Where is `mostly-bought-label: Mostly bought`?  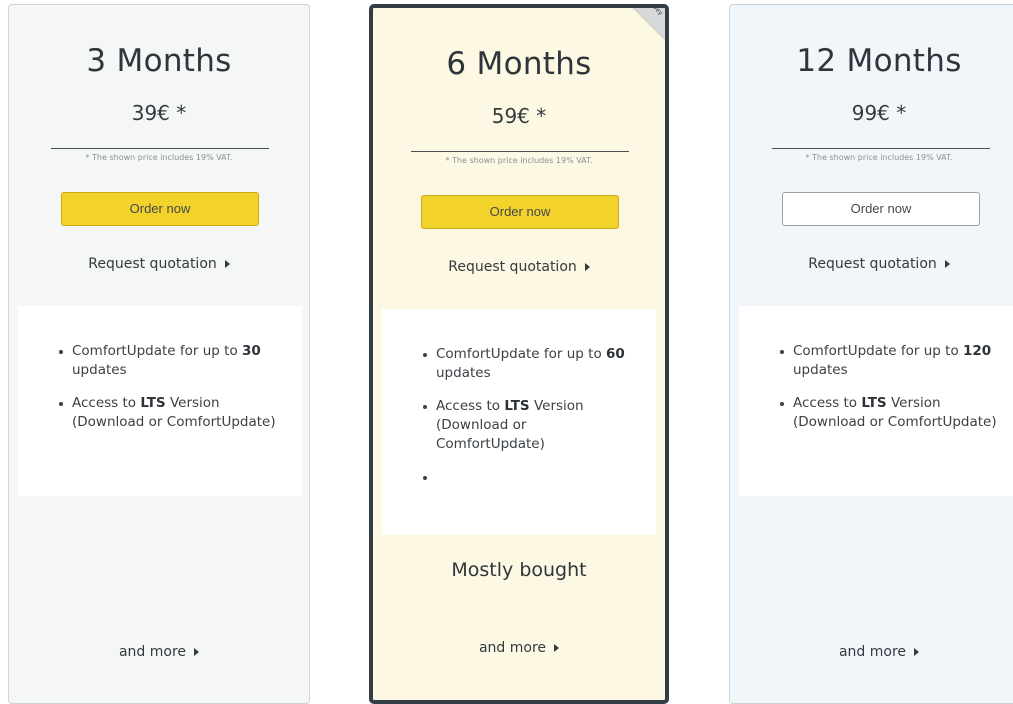
mostly-bought-label: Mostly bought is located at coordinates (519, 570).